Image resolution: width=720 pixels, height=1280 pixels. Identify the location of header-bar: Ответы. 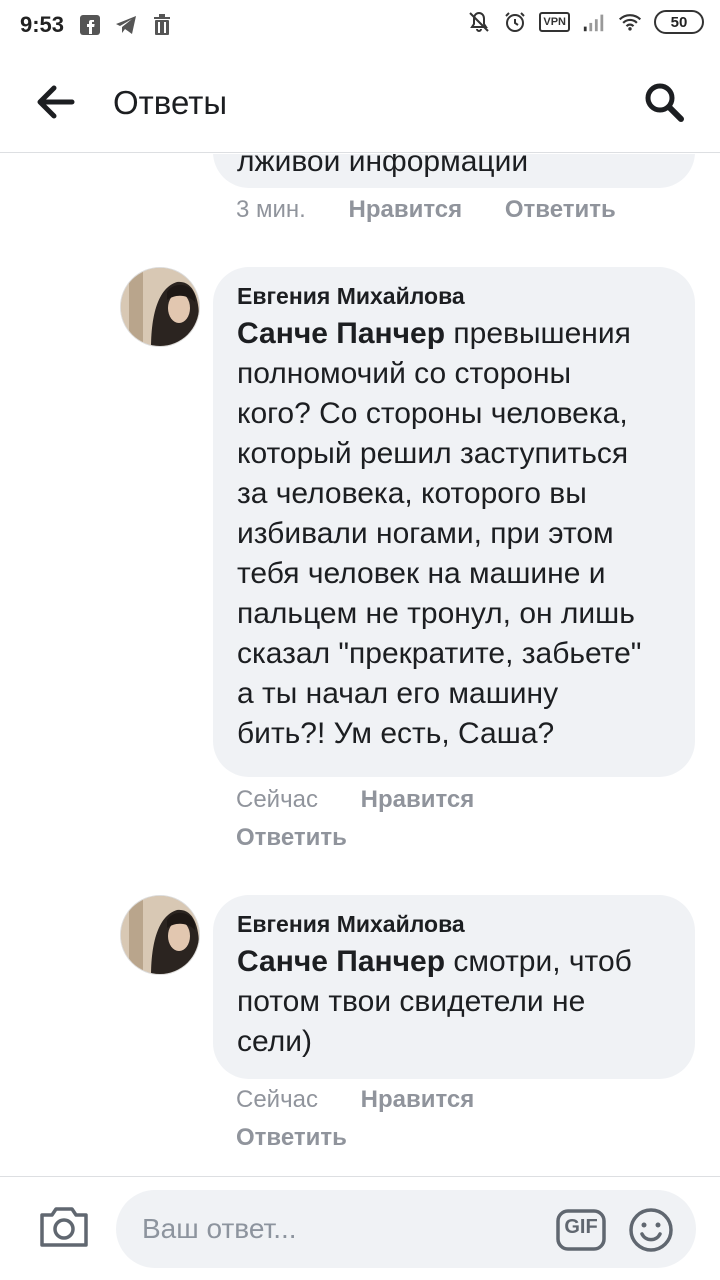
(360, 101).